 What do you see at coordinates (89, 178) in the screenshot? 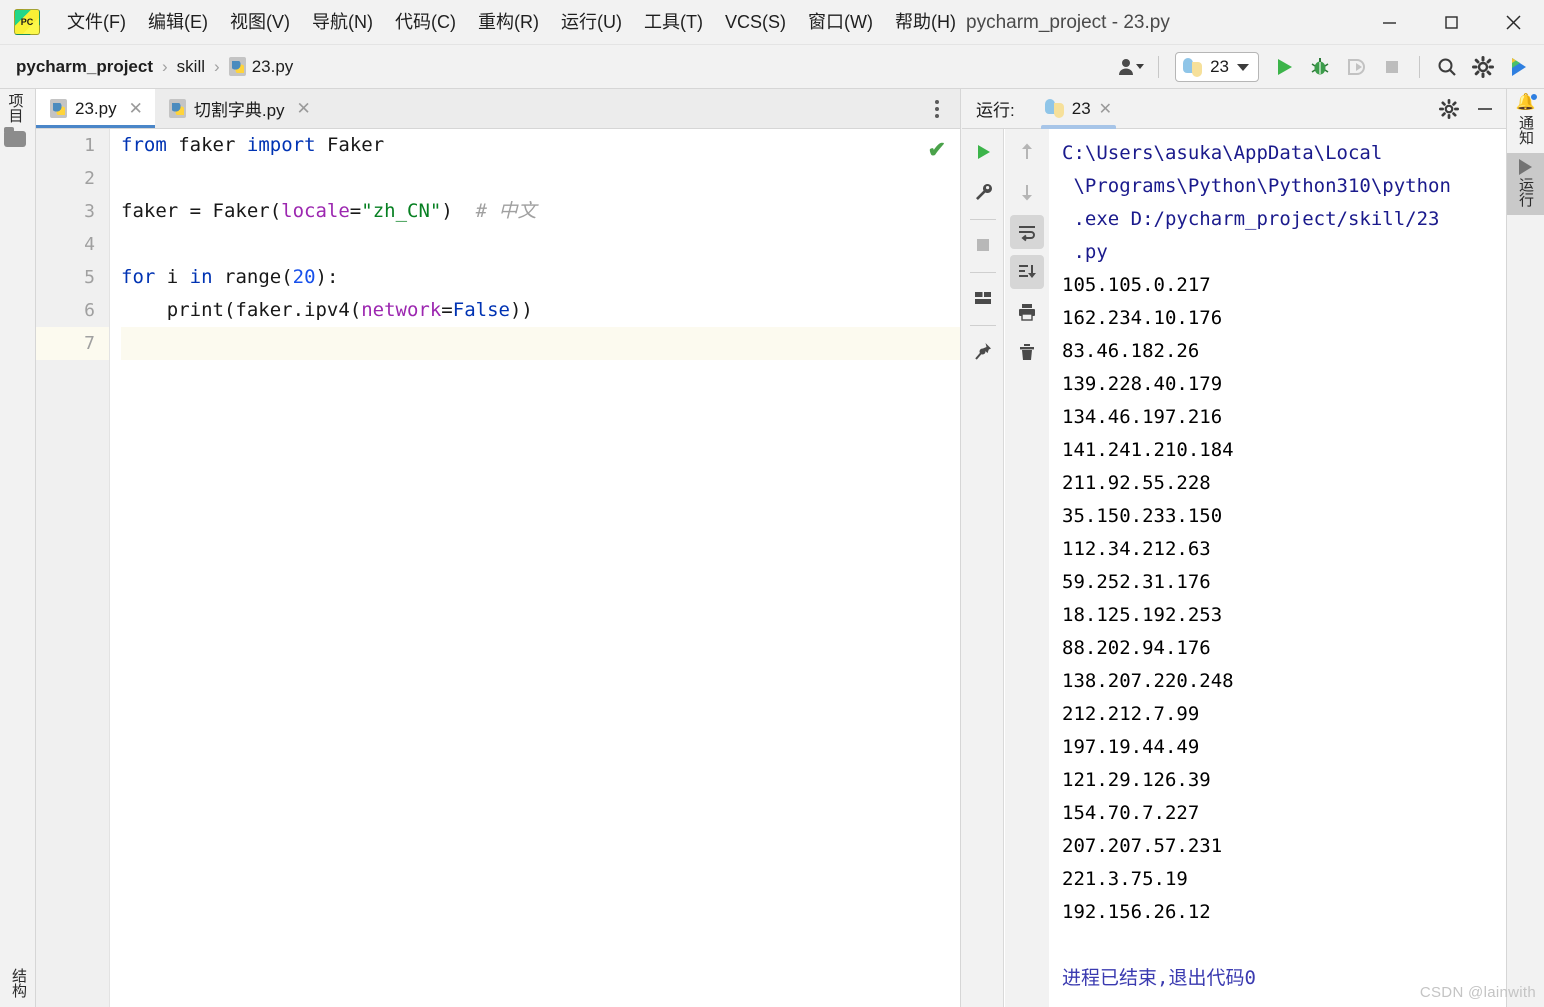
I see `line-number: 2` at bounding box center [89, 178].